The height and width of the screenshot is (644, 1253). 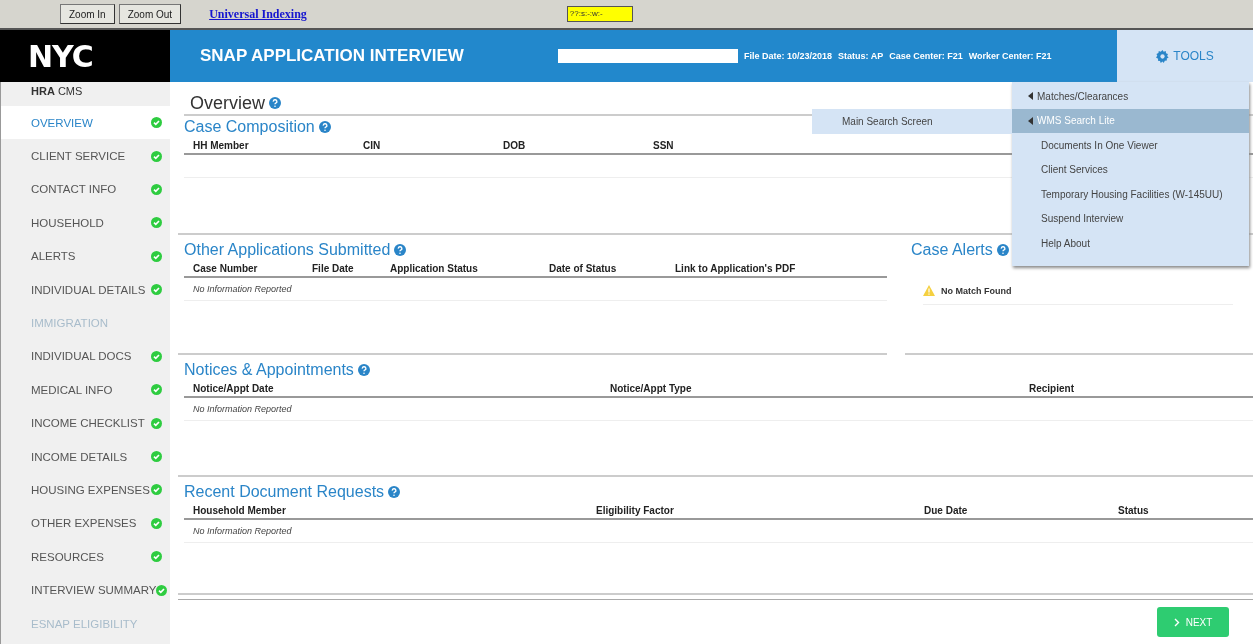 I want to click on column-header: Notice/Appt Type, so click(x=651, y=389).